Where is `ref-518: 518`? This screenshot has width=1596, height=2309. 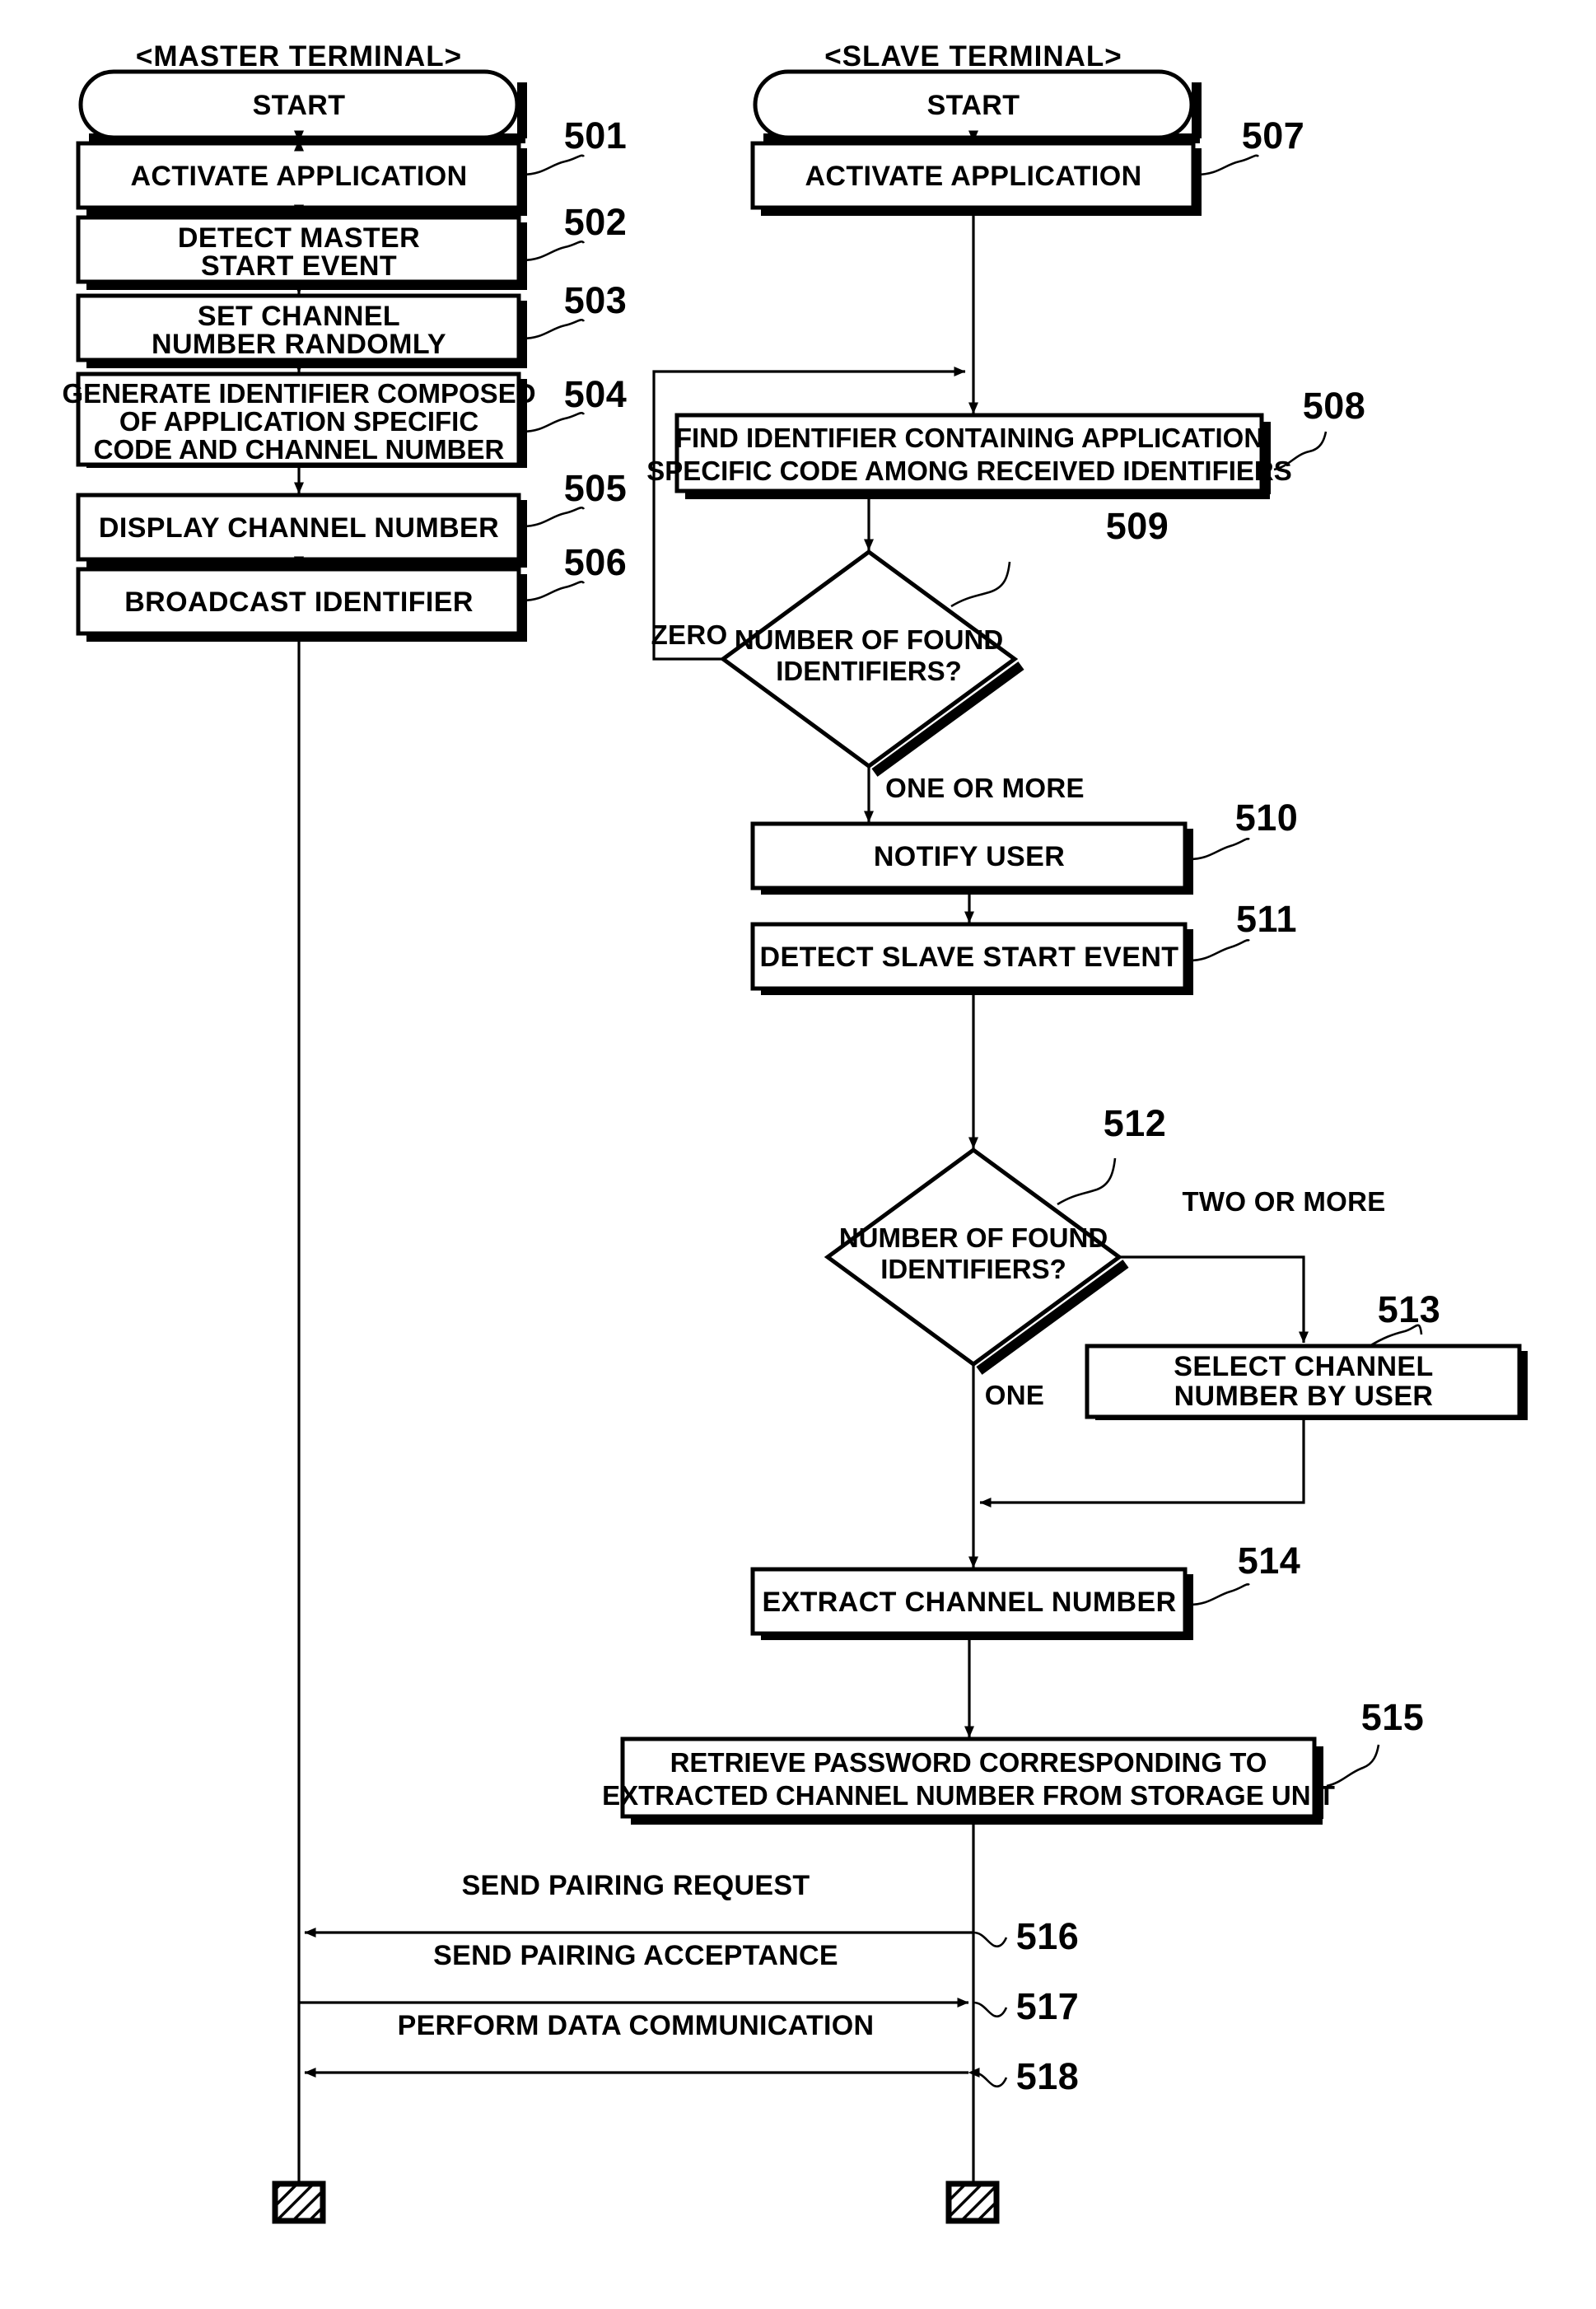 ref-518: 518 is located at coordinates (1048, 2076).